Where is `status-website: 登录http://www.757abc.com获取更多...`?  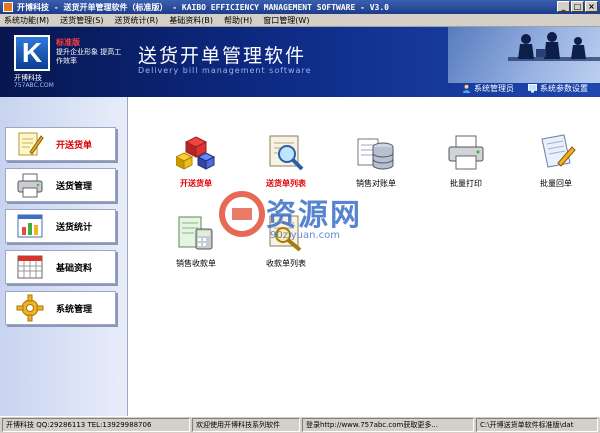 status-website: 登录http://www.757abc.com获取更多... is located at coordinates (388, 425).